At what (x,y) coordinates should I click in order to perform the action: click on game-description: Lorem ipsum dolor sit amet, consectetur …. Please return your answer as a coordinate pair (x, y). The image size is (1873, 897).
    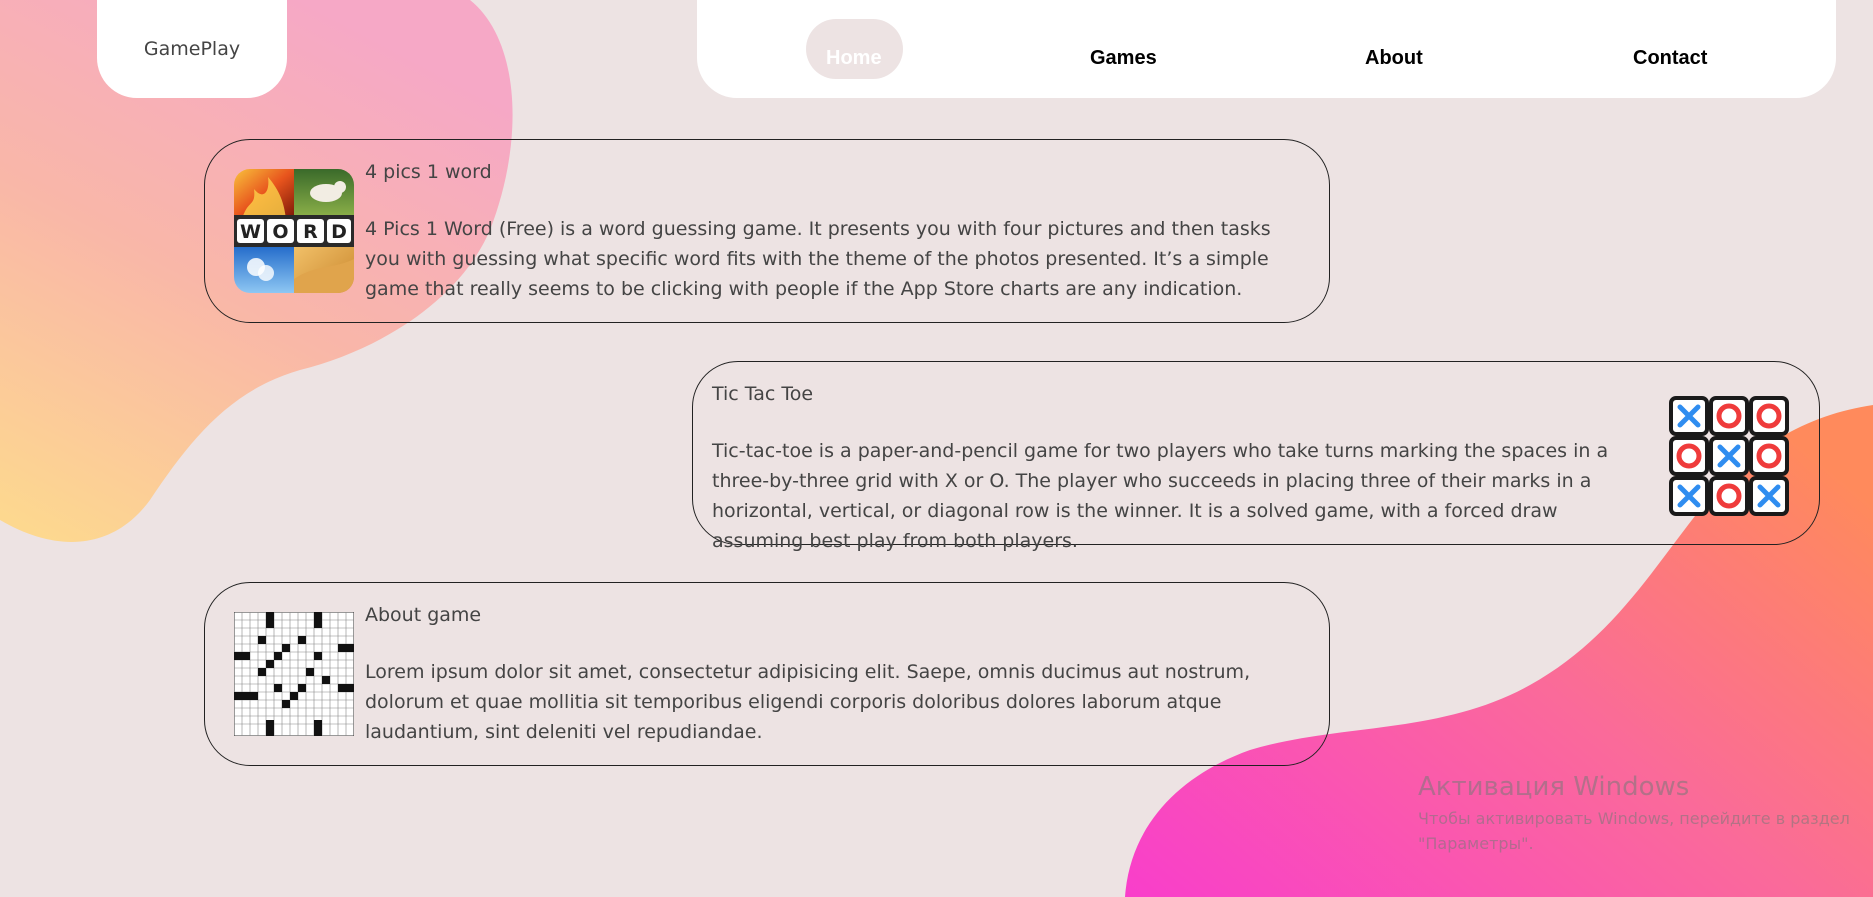
    Looking at the image, I should click on (808, 702).